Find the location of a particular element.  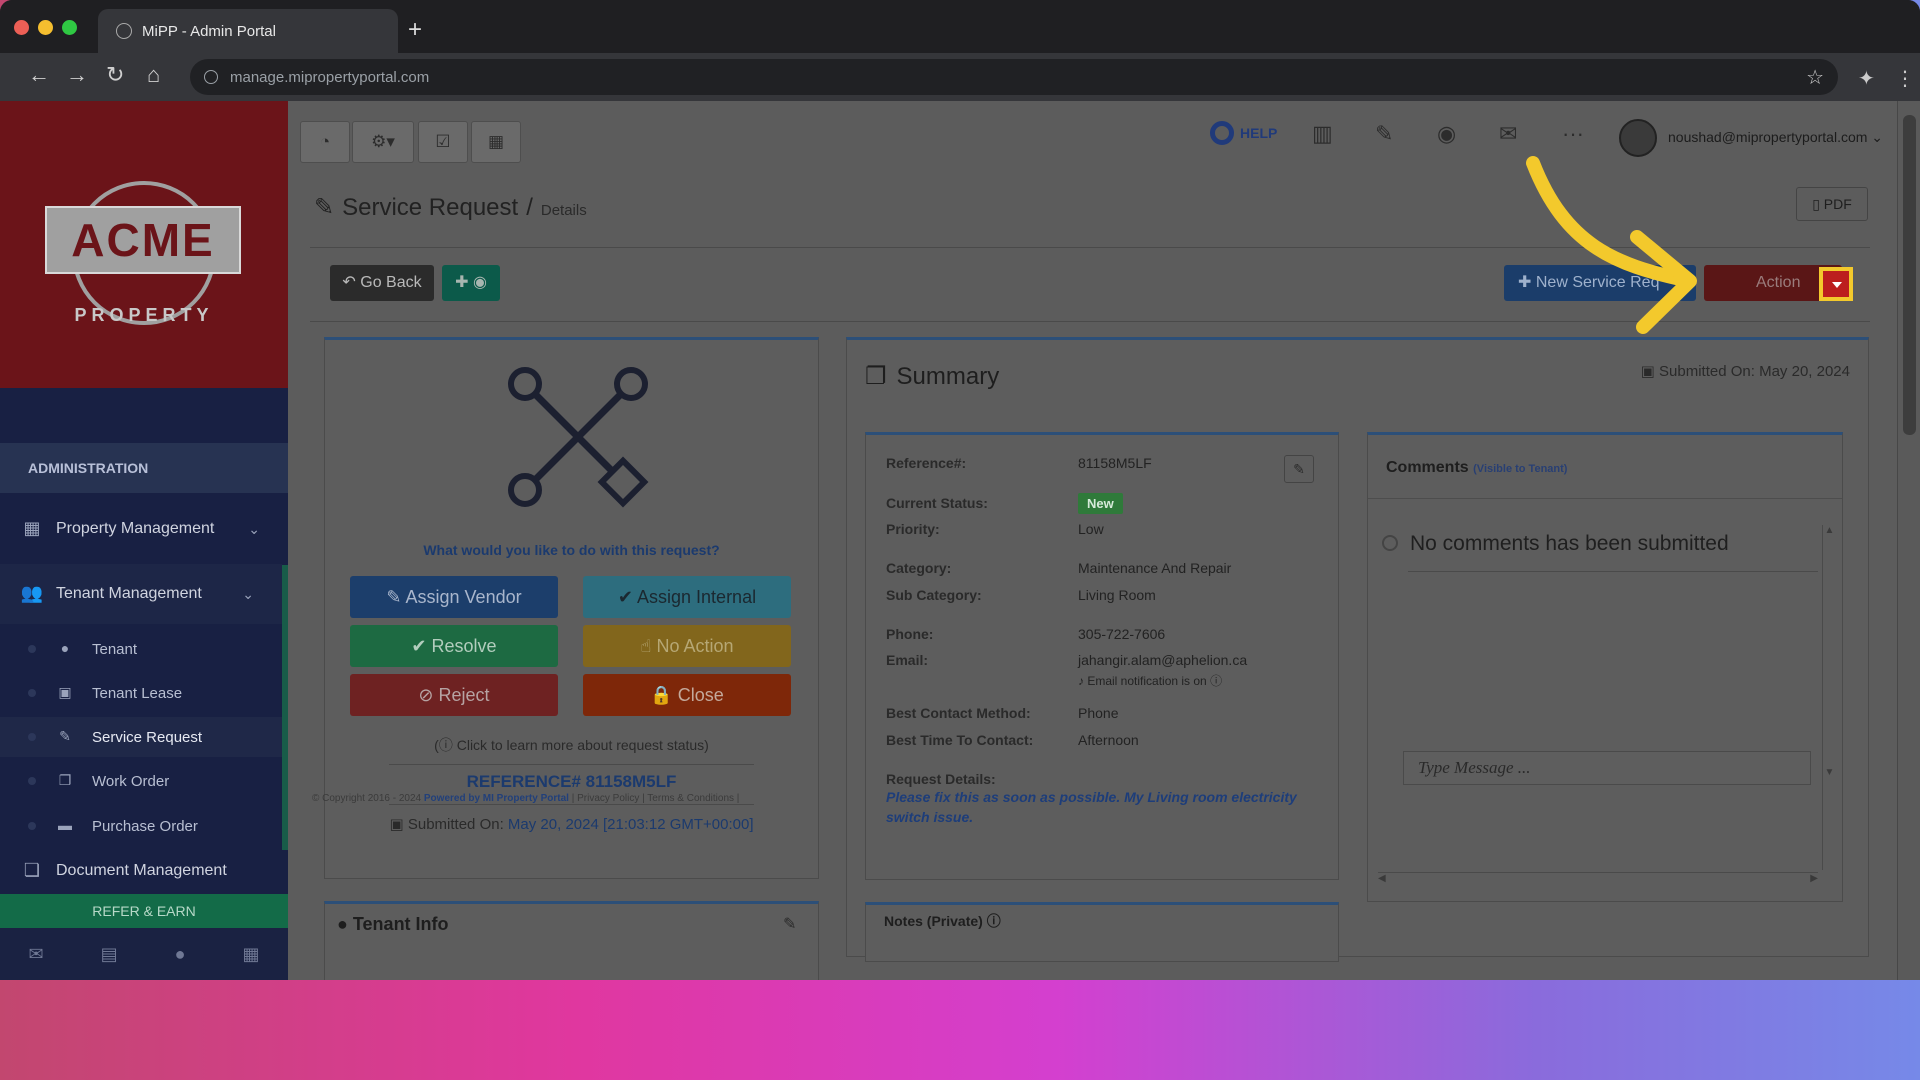

sidebar-item-document-management: ❏ Document Management is located at coordinates (144, 871).